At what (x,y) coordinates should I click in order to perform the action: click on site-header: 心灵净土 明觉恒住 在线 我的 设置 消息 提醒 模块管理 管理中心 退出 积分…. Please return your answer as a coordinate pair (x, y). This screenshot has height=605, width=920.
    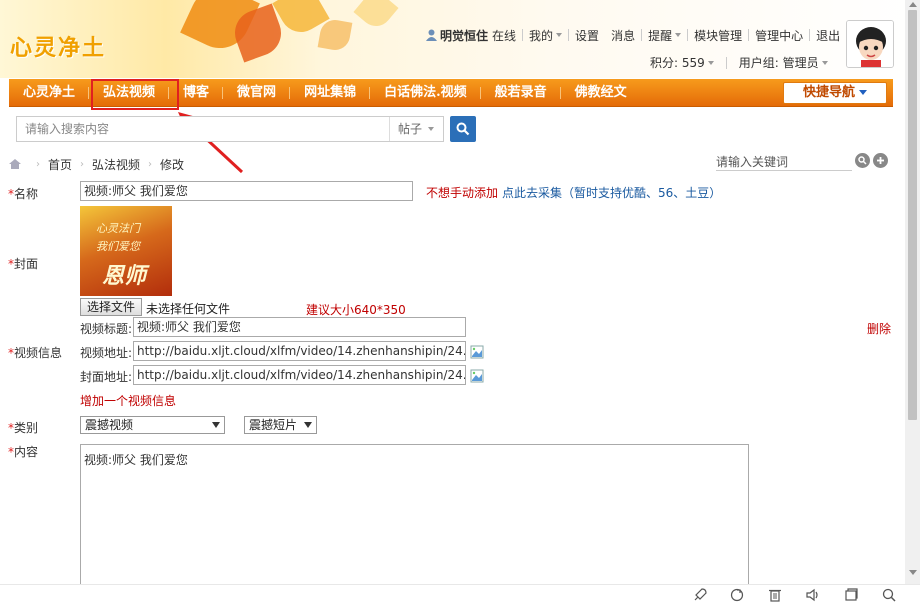
    Looking at the image, I should click on (460, 39).